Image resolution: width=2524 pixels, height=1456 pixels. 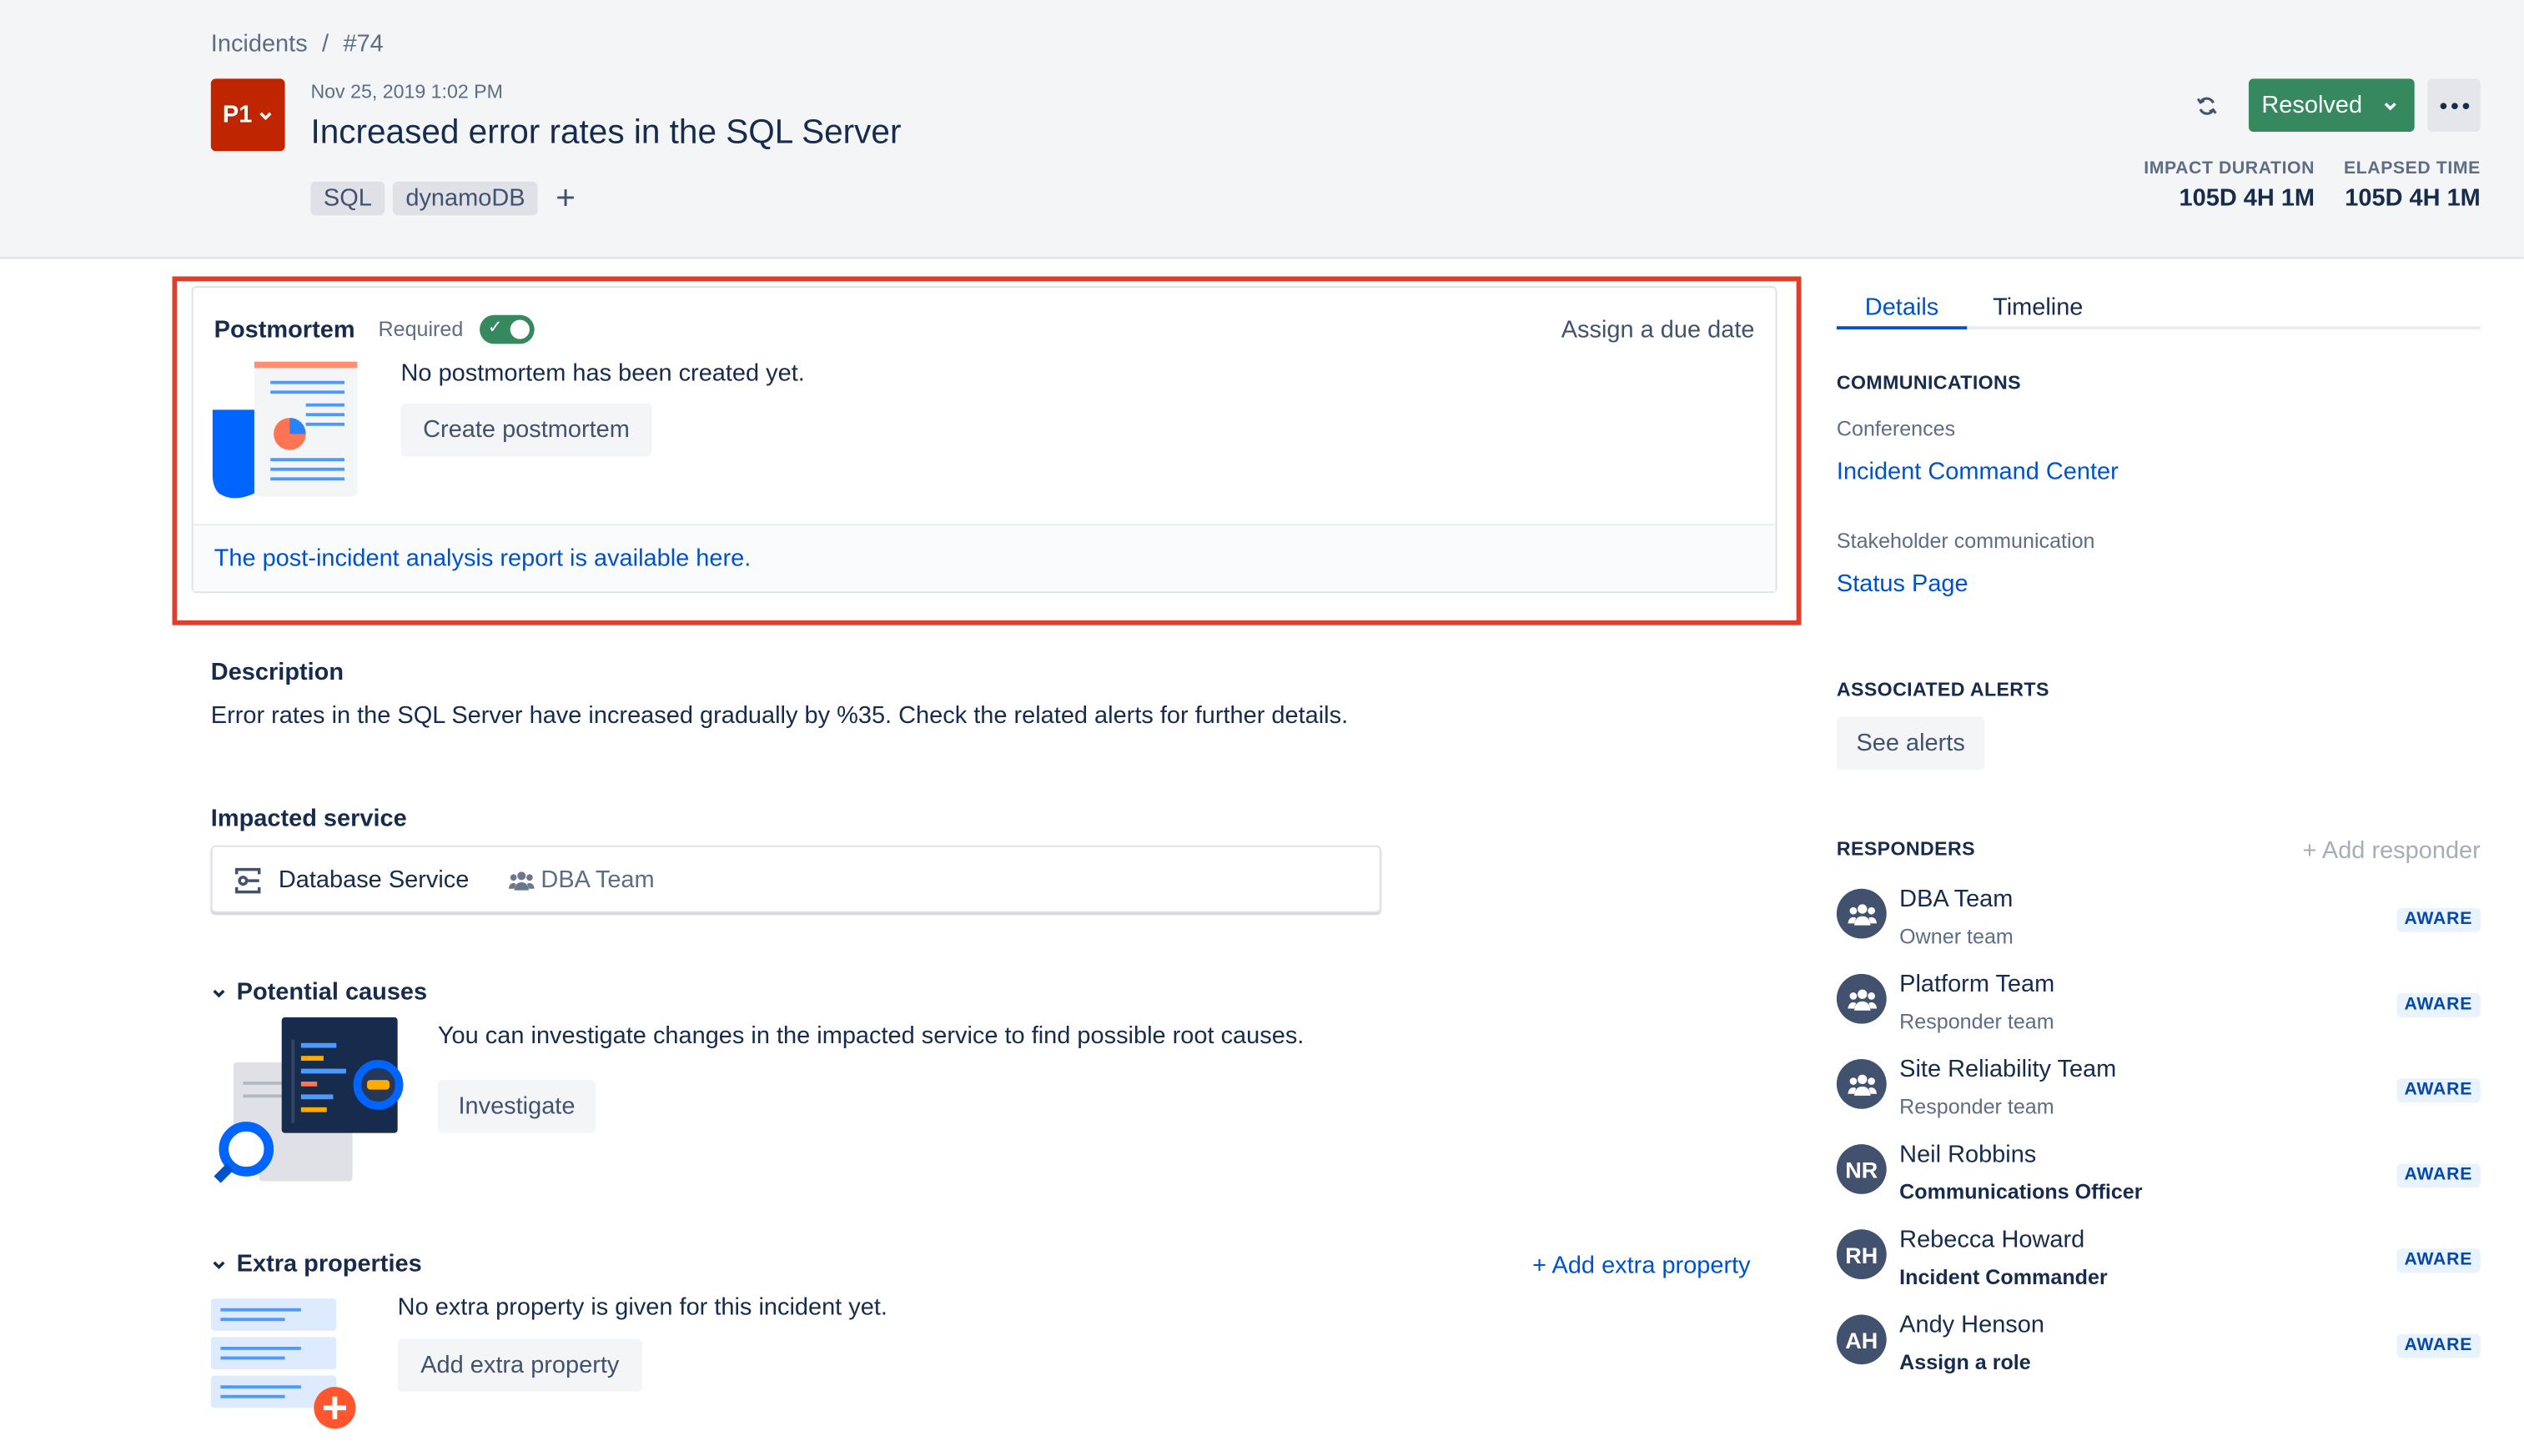 What do you see at coordinates (329, 1264) in the screenshot?
I see `extra-properties-title: Extra properties` at bounding box center [329, 1264].